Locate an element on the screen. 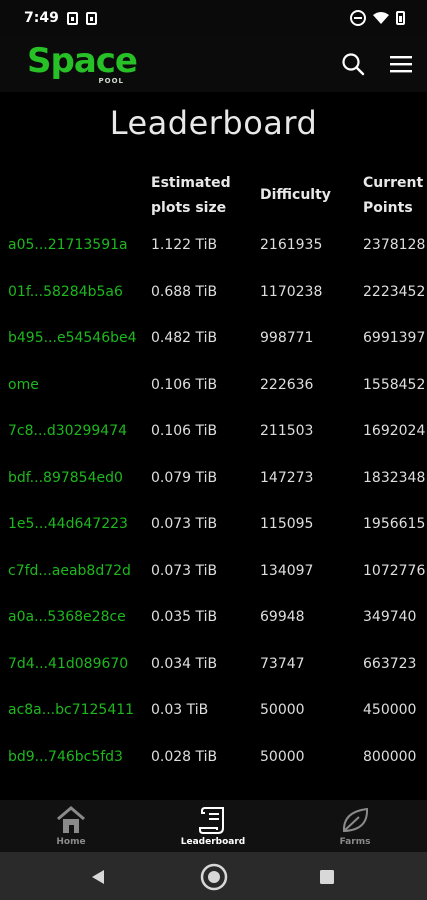  nav-leaderboard: Leaderboard is located at coordinates (213, 826).